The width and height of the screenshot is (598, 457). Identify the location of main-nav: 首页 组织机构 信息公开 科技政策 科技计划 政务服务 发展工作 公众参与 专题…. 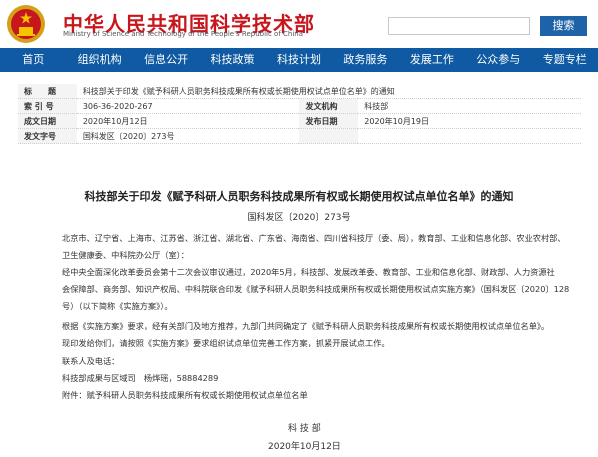
(299, 60).